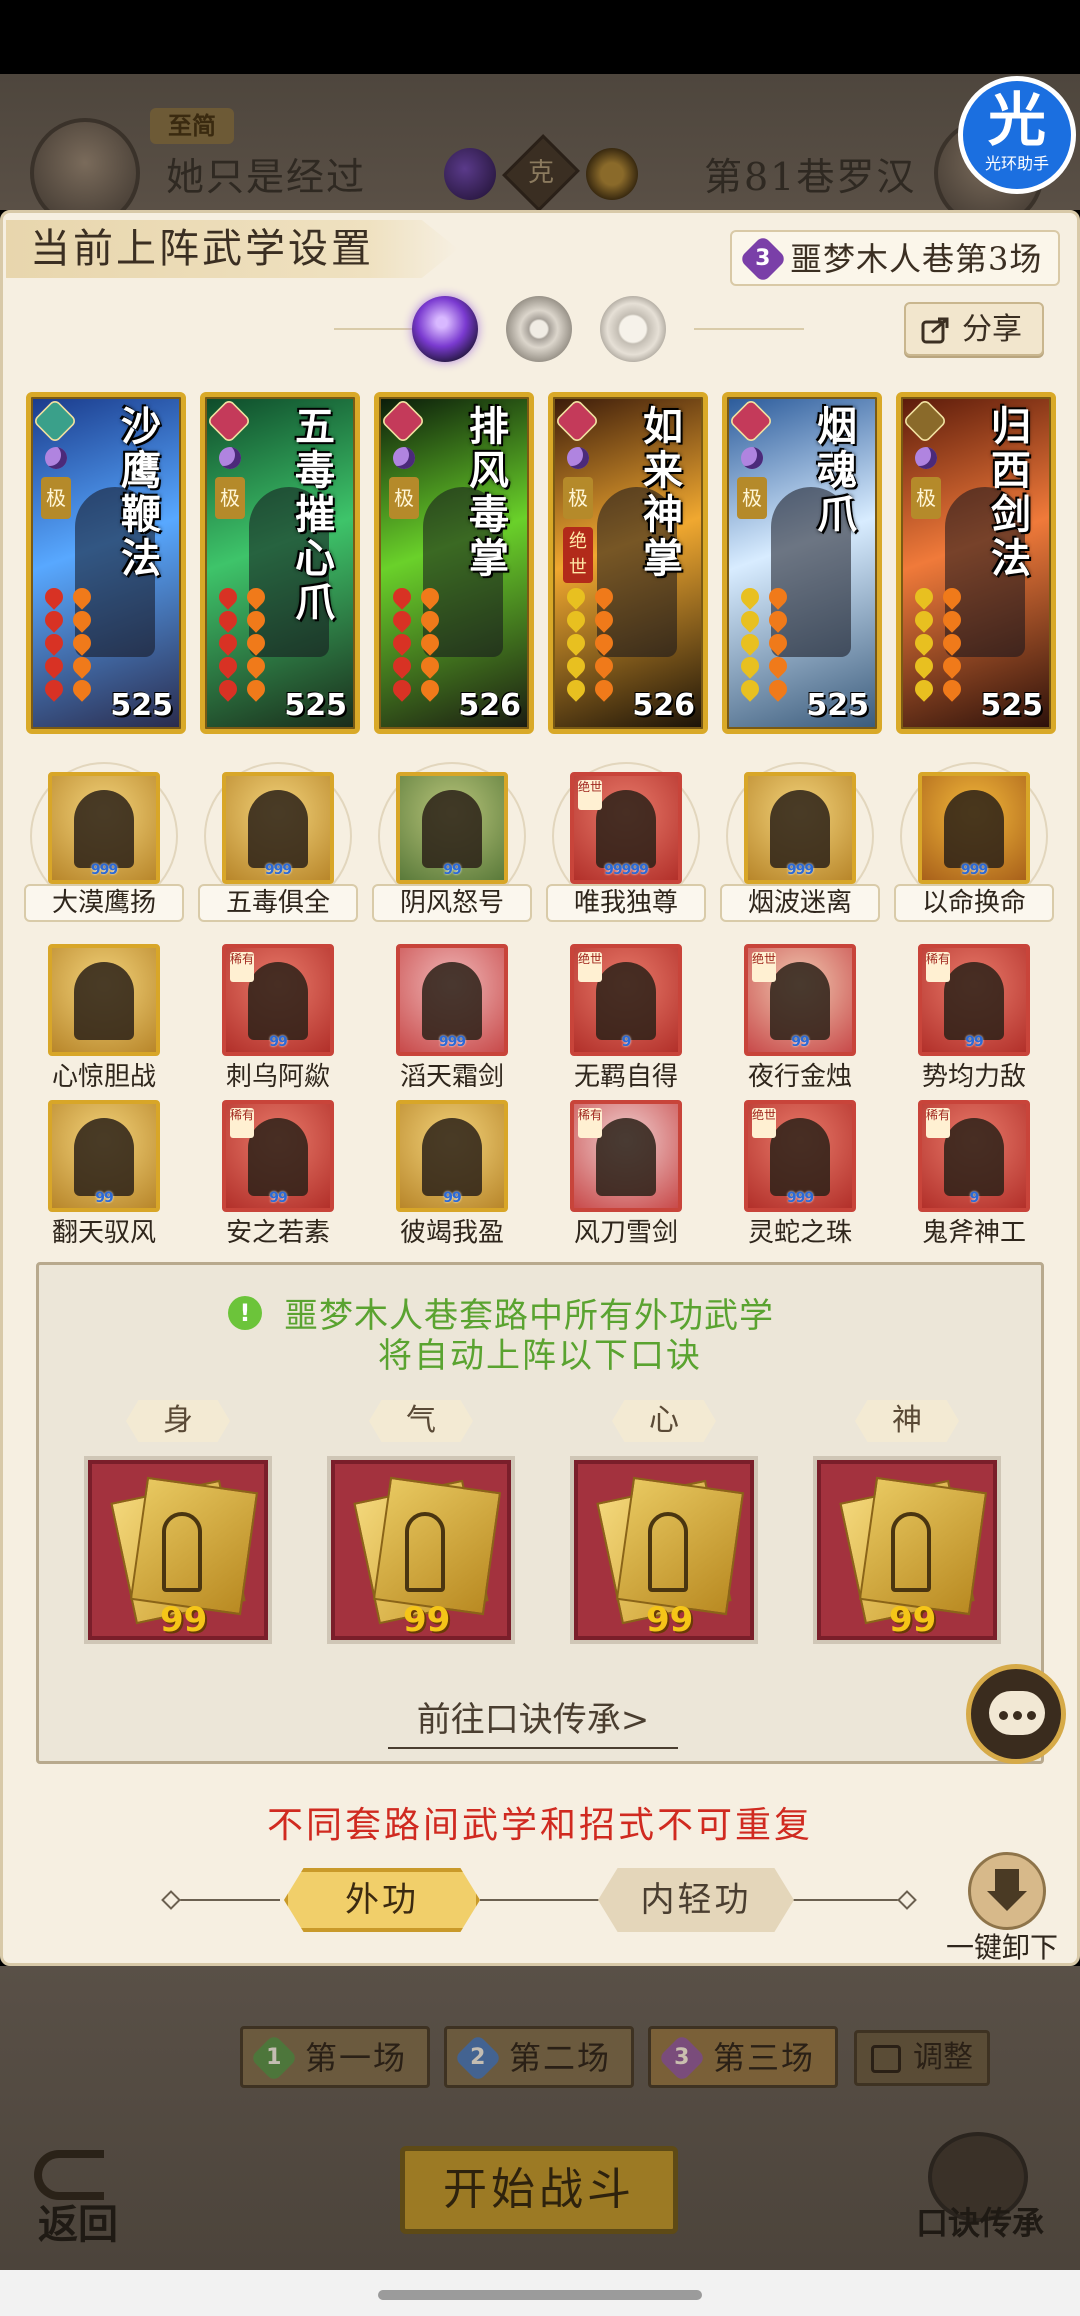 The image size is (1080, 2316). What do you see at coordinates (382, 1900) in the screenshot?
I see `tab-external: 外功` at bounding box center [382, 1900].